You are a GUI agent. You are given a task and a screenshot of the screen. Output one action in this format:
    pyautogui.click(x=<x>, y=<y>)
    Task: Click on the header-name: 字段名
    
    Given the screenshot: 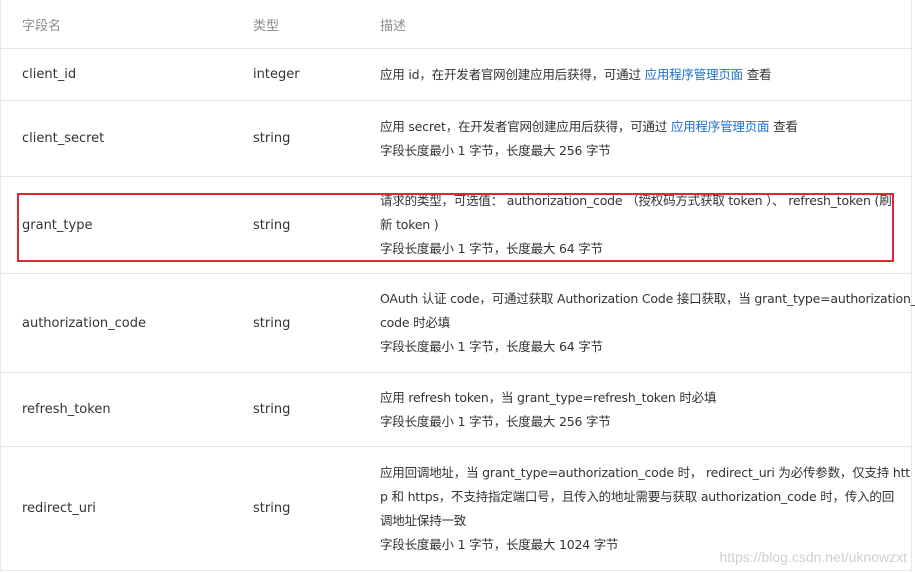 What is the action you would take?
    pyautogui.click(x=42, y=26)
    